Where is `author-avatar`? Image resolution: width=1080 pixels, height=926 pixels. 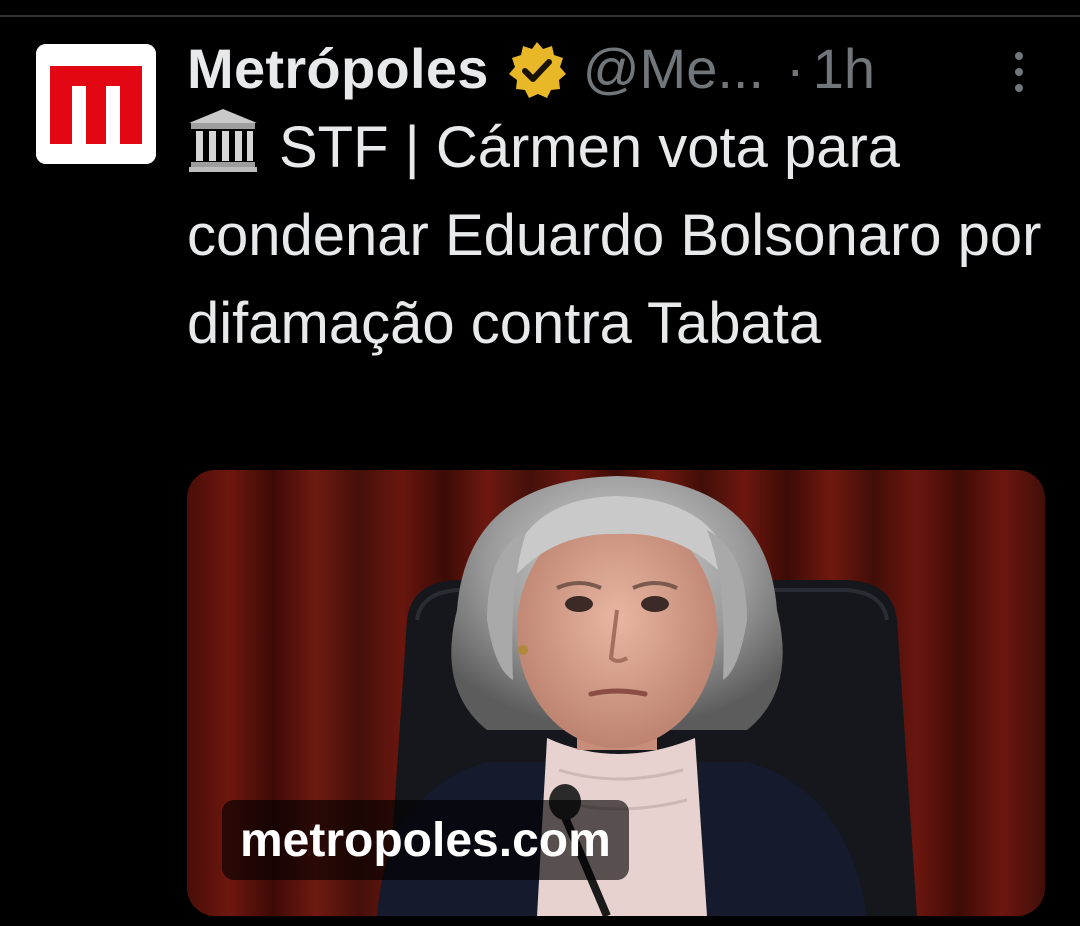 author-avatar is located at coordinates (96, 104).